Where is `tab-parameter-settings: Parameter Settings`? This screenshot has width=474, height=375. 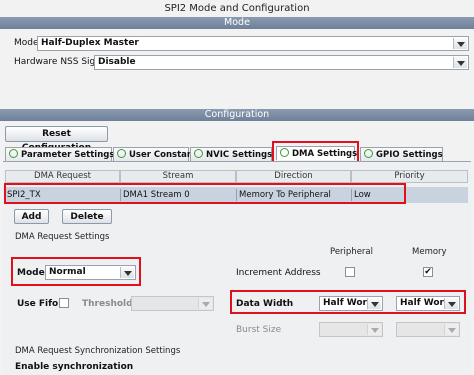
tab-parameter-settings: Parameter Settings is located at coordinates (60, 154).